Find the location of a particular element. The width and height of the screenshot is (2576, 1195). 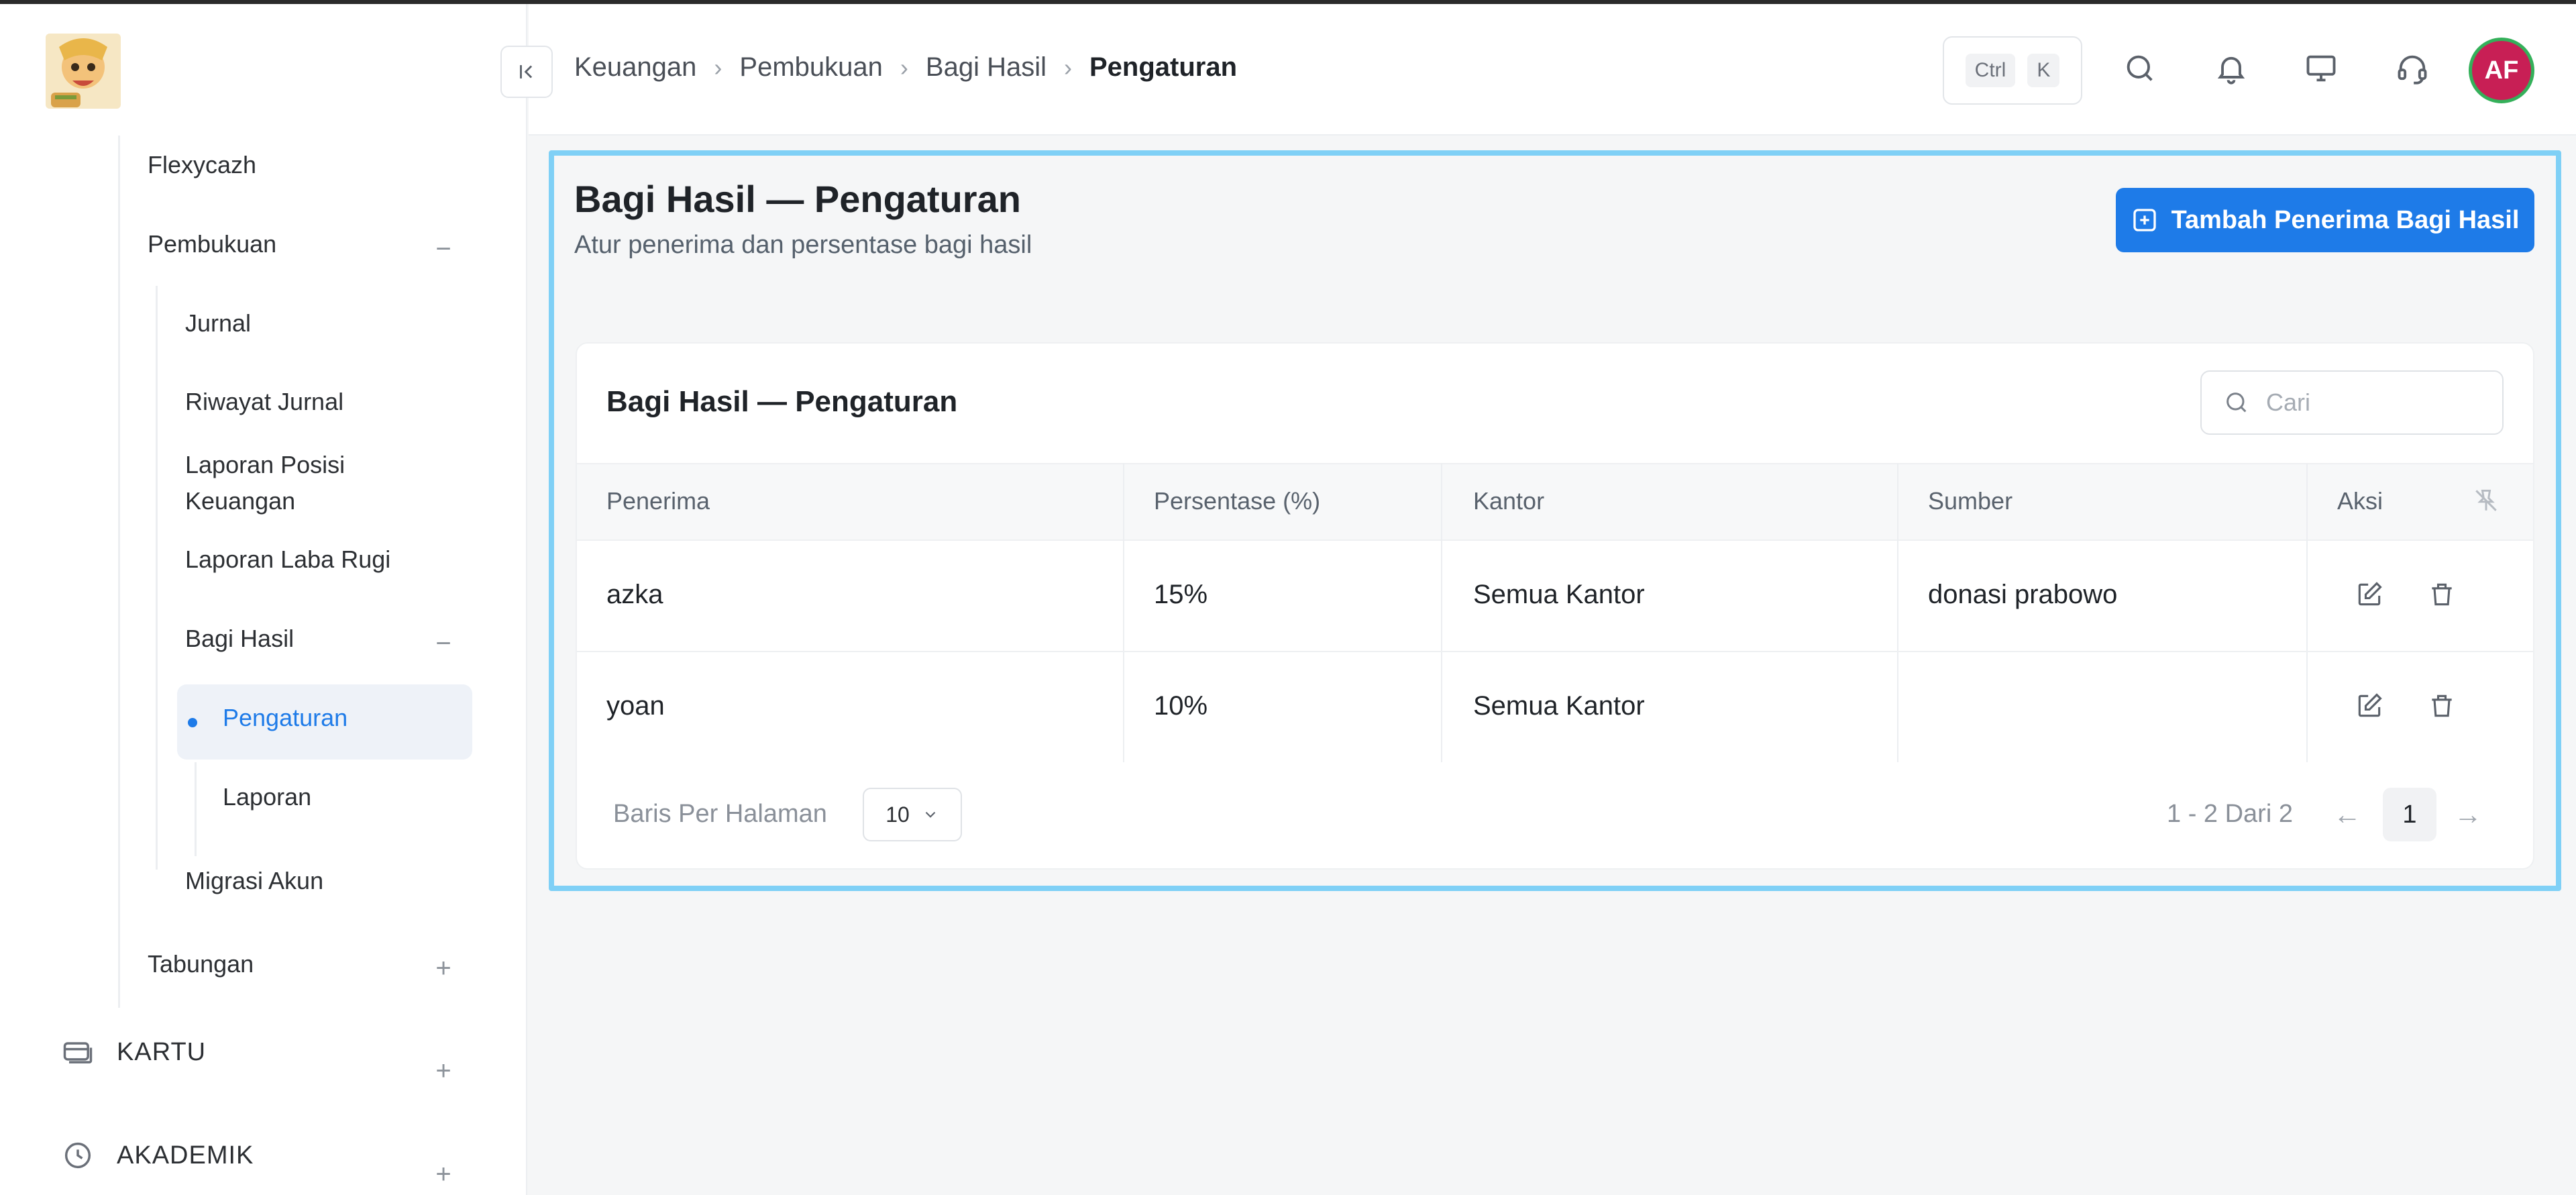

sidebar-item-riwayat-jurnal: Riwayat Jurnal is located at coordinates (264, 402).